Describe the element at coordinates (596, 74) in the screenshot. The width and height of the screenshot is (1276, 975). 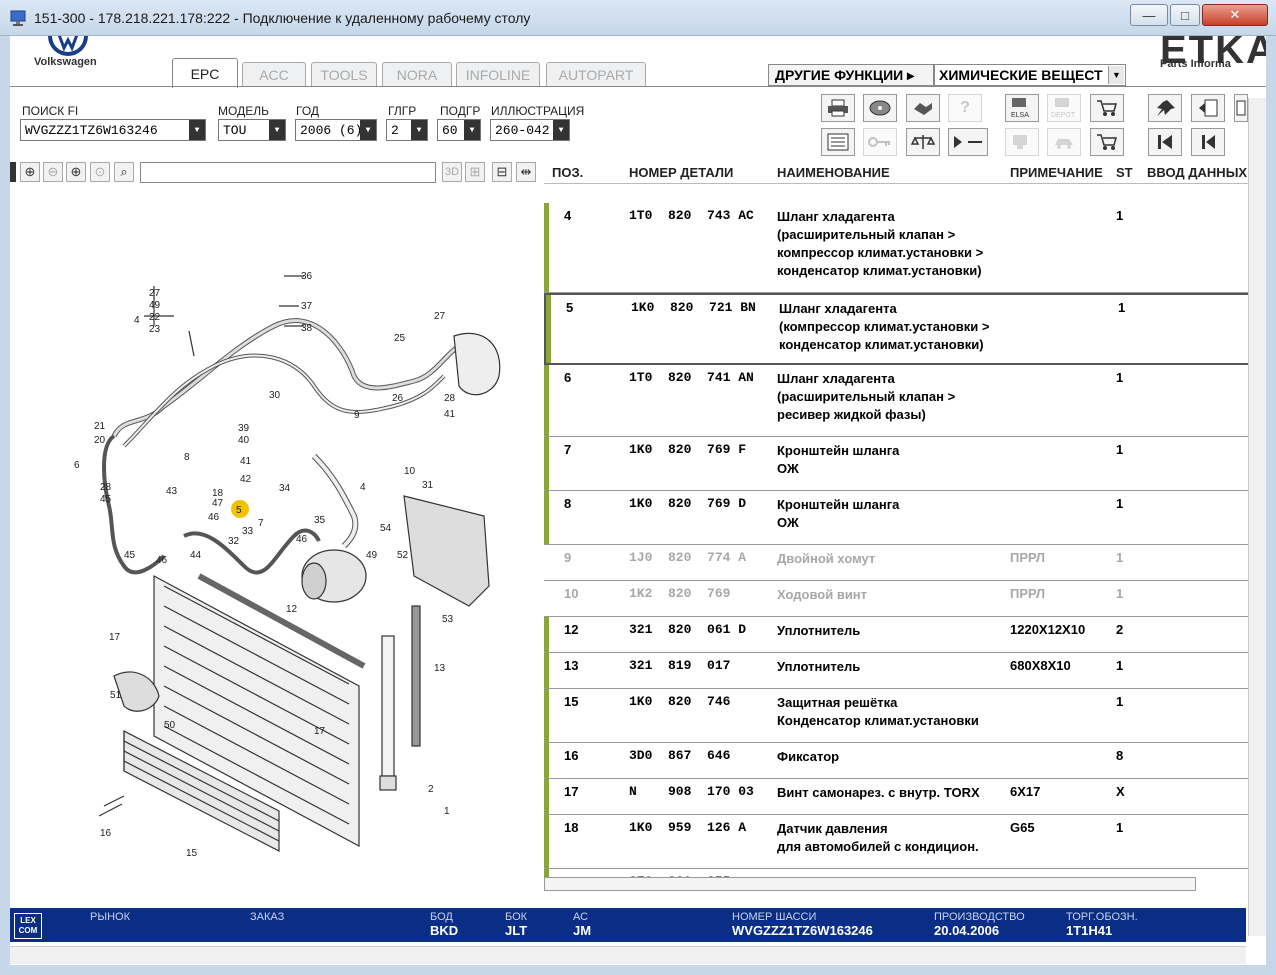
I see `tab-autopart: AUTOPART` at that location.